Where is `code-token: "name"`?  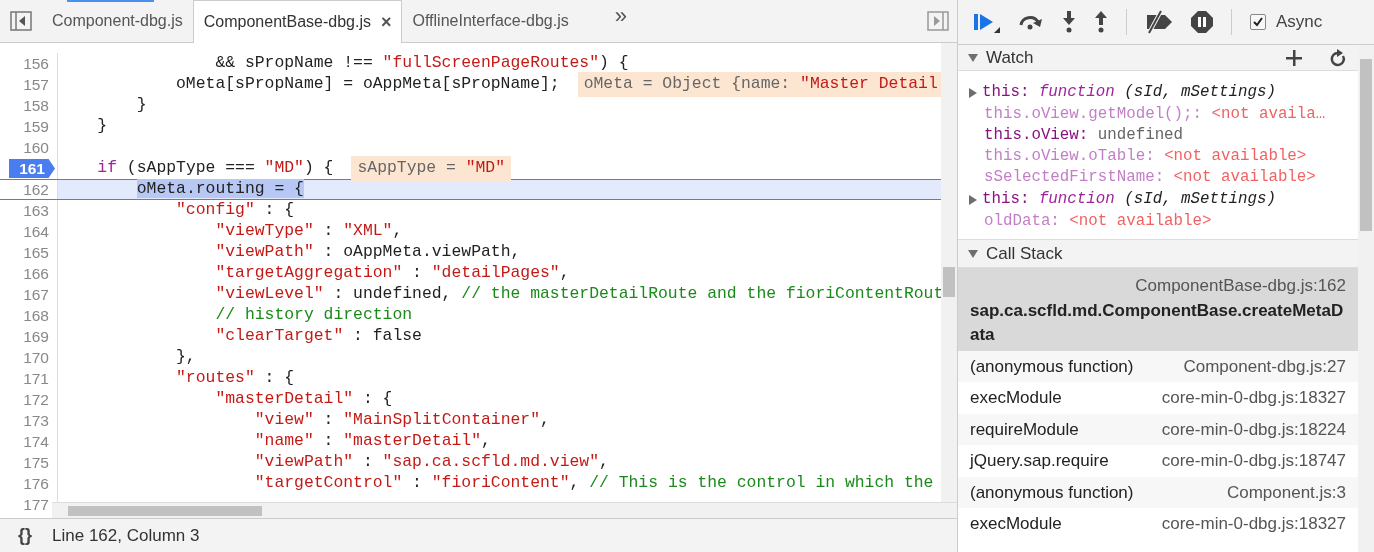
code-token: "name" is located at coordinates (283, 441).